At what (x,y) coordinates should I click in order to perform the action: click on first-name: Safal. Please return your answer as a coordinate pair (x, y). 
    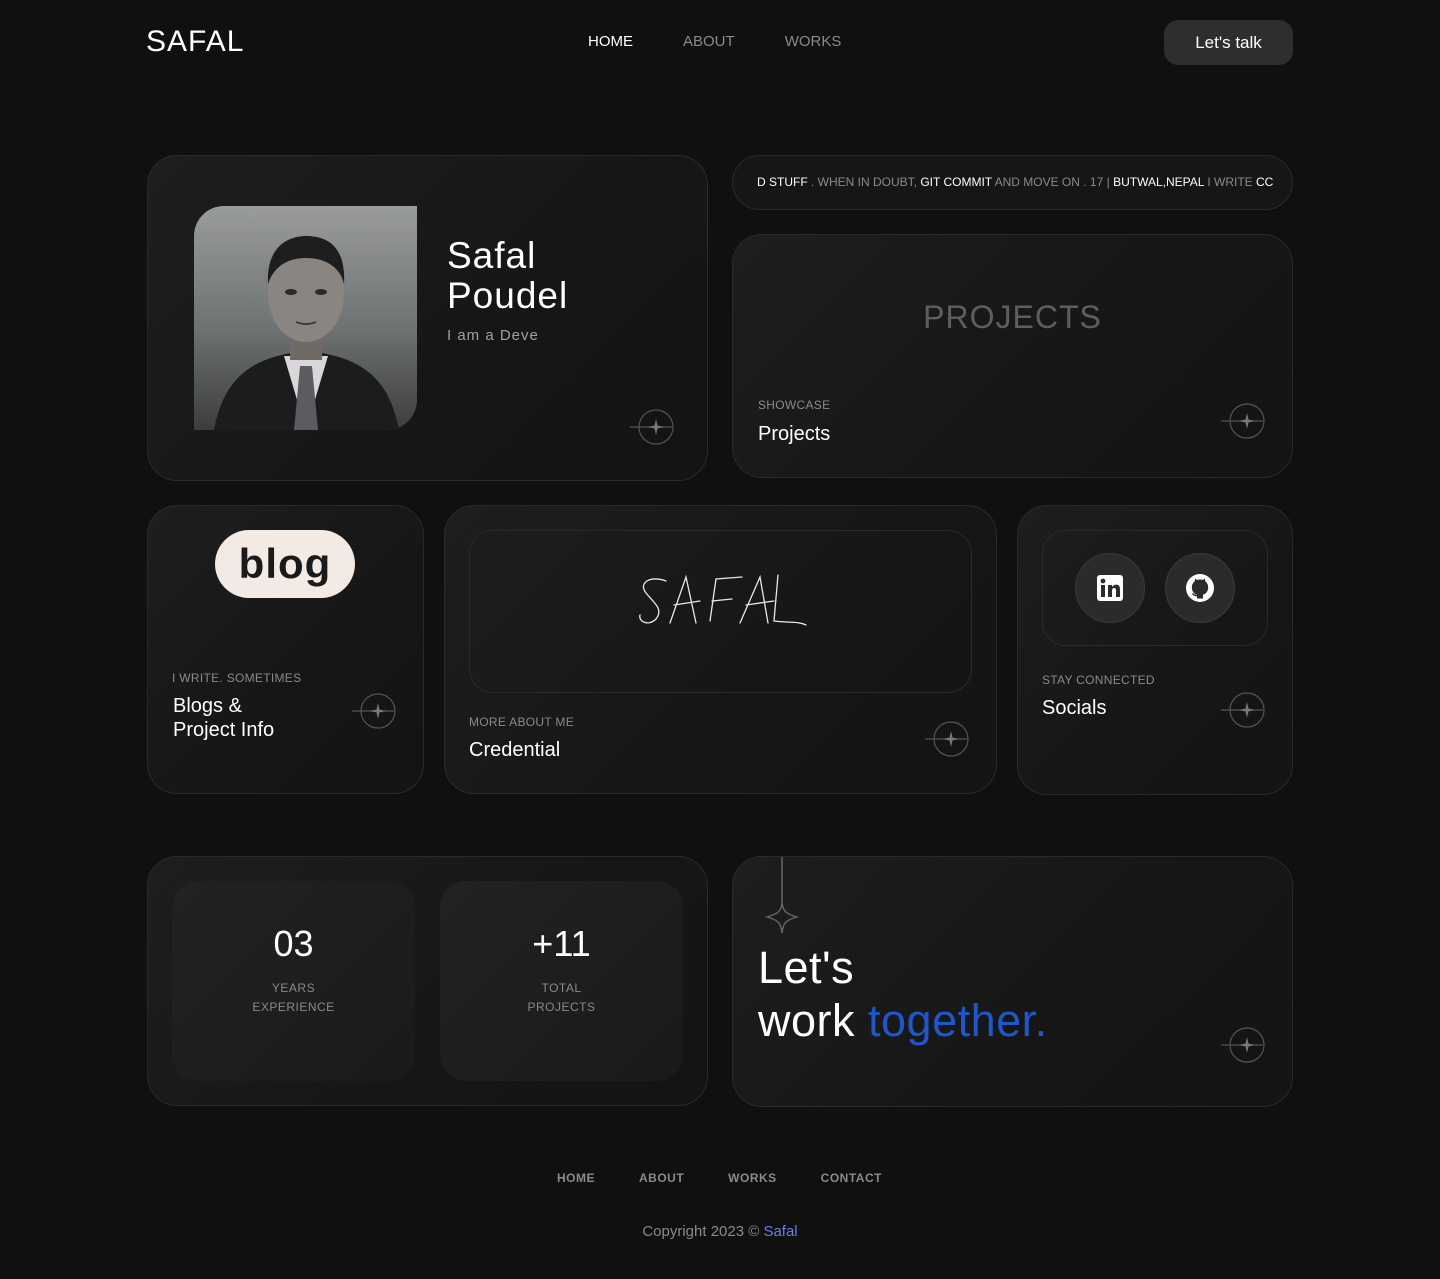
    Looking at the image, I should click on (492, 255).